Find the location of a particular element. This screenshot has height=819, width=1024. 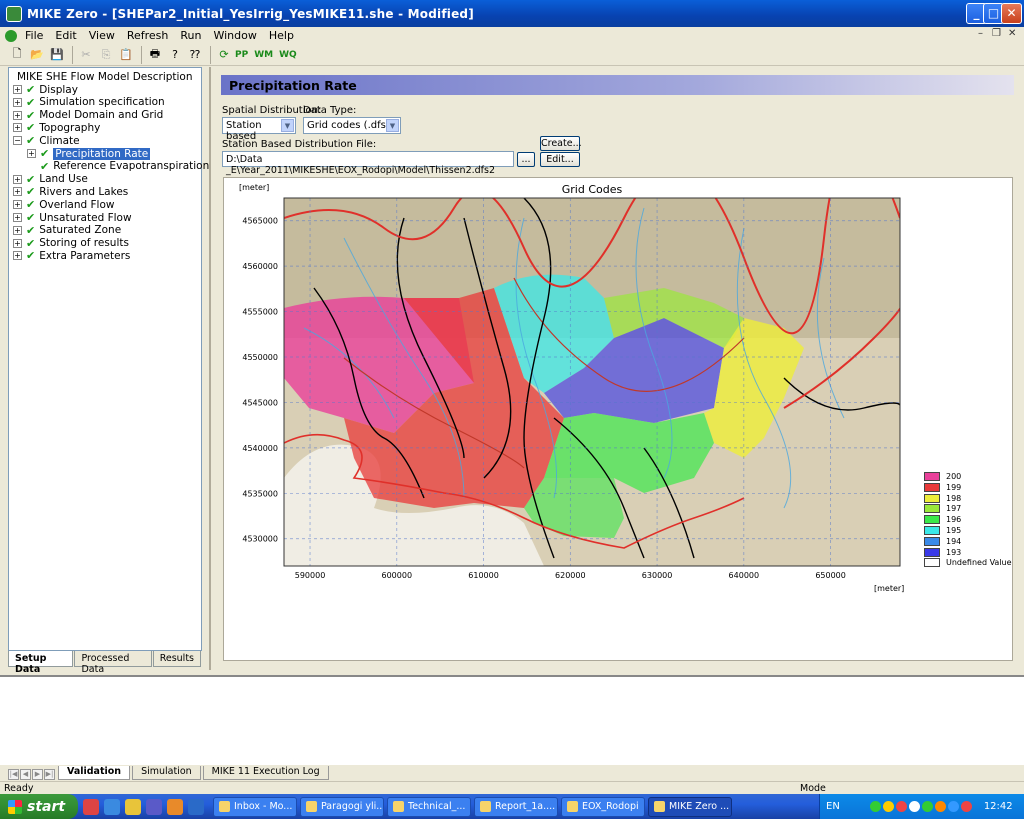

tree-item: + ✔ Saturated Zone is located at coordinates (67, 230).